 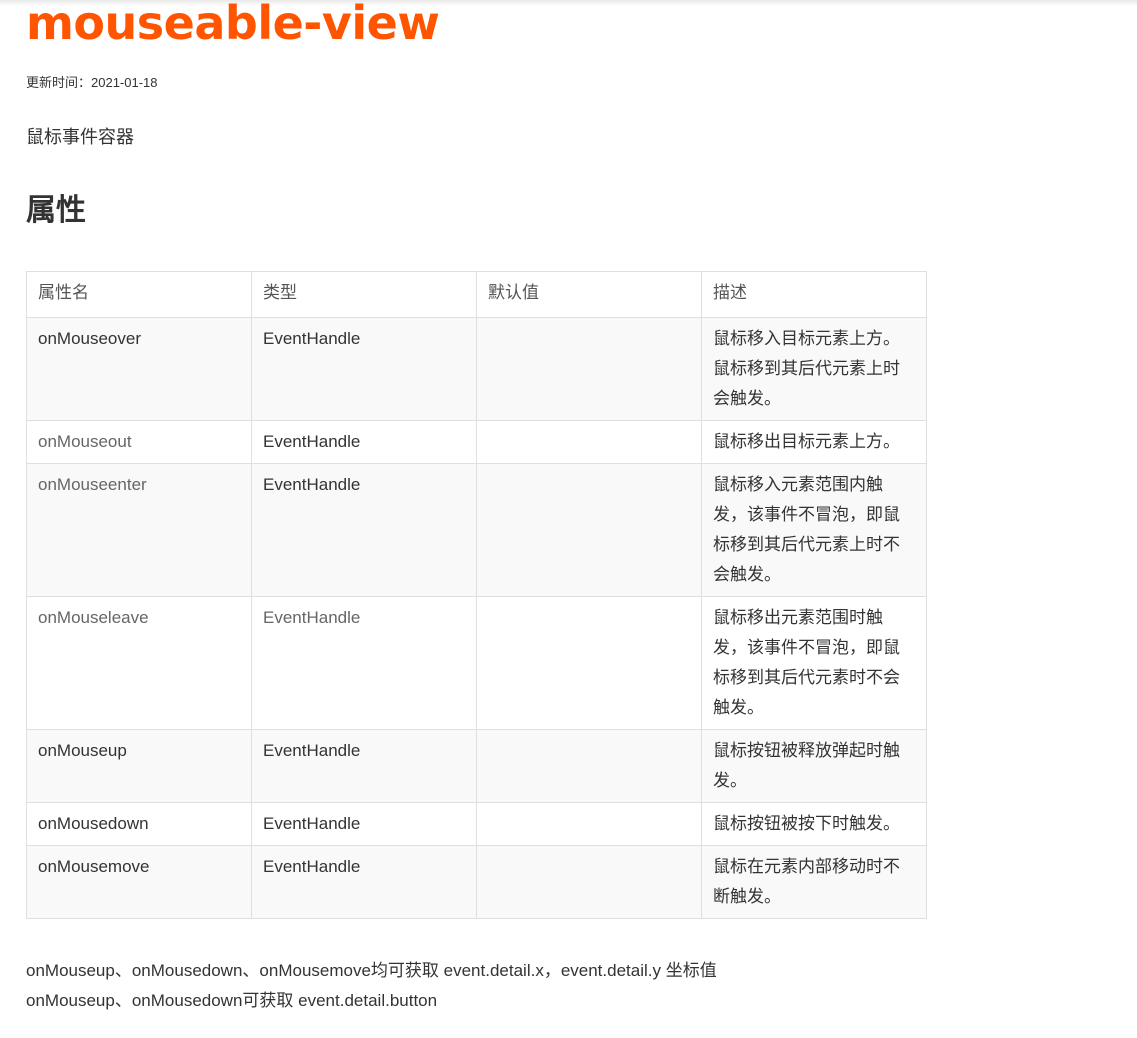 I want to click on component-description: 鼠标事件容器, so click(x=80, y=137).